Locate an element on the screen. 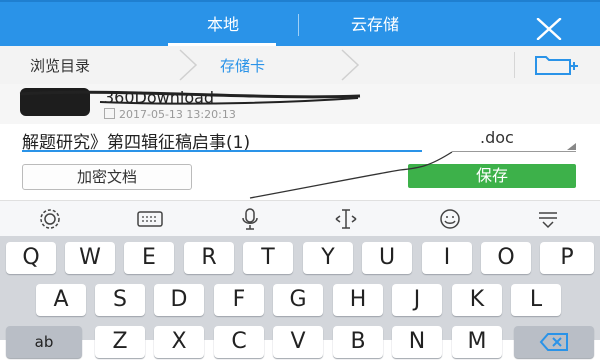  file-name: 360Download is located at coordinates (159, 97).